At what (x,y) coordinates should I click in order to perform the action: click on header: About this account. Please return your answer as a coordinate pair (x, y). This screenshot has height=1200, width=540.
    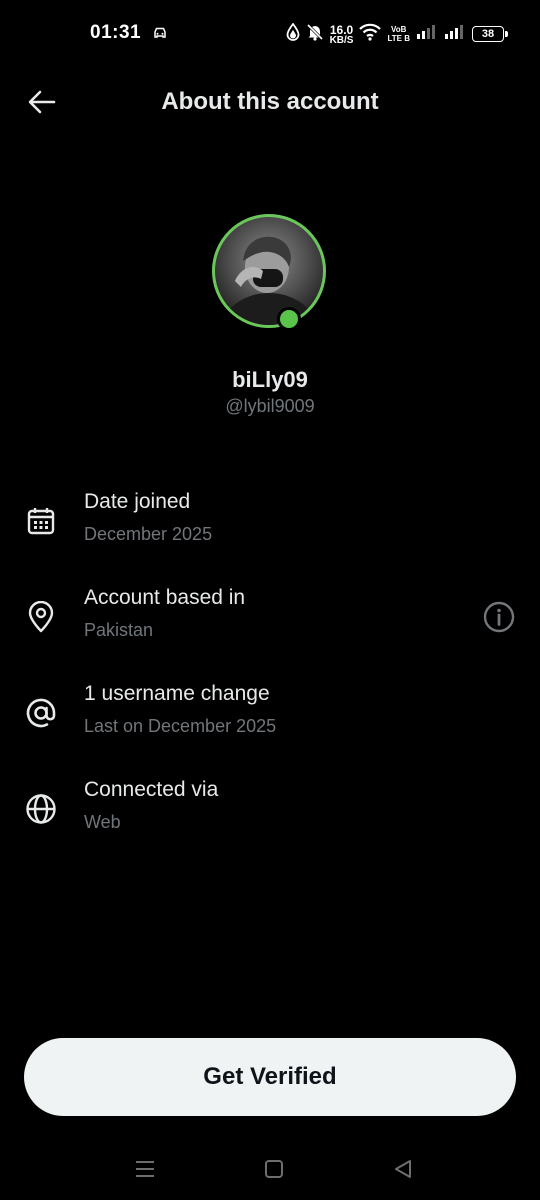
    Looking at the image, I should click on (270, 102).